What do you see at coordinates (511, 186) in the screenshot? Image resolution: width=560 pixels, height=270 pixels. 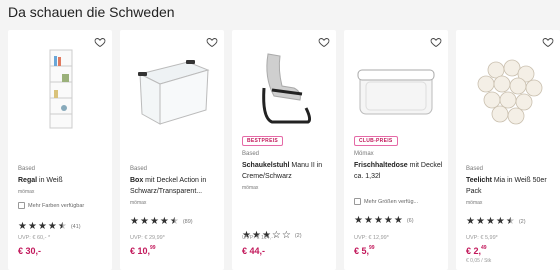 I see `product-title: Teelicht Mia in Weiß 50er Pack` at bounding box center [511, 186].